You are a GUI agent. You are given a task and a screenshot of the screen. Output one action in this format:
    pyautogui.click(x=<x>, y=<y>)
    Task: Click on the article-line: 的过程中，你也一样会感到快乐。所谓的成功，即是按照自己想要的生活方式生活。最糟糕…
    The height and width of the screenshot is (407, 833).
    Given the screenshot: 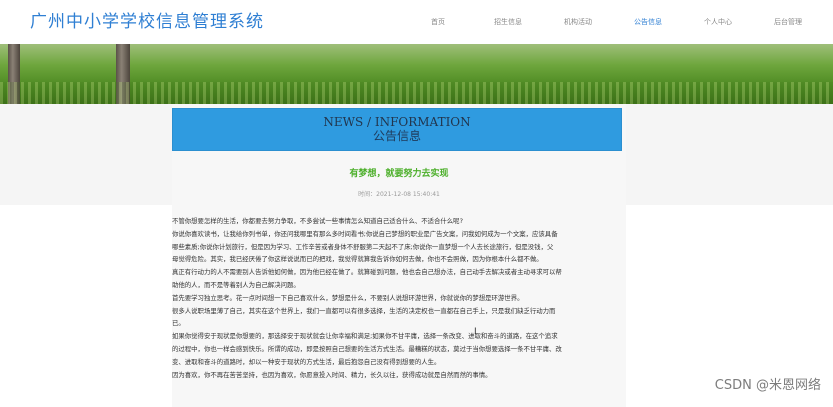 What is the action you would take?
    pyautogui.click(x=367, y=348)
    